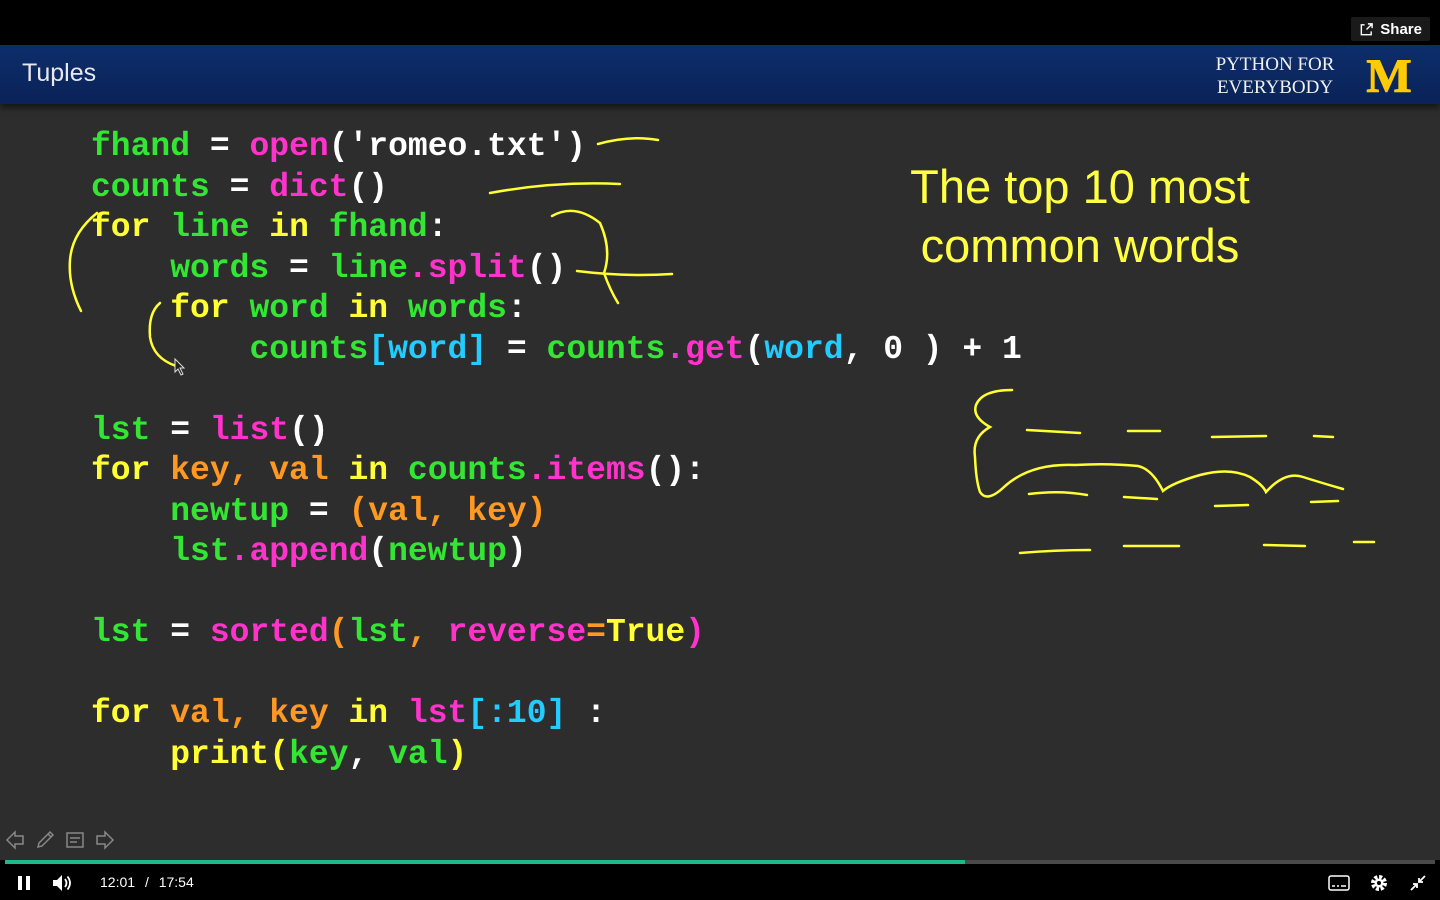  Describe the element at coordinates (645, 632) in the screenshot. I see `code-token: True` at that location.